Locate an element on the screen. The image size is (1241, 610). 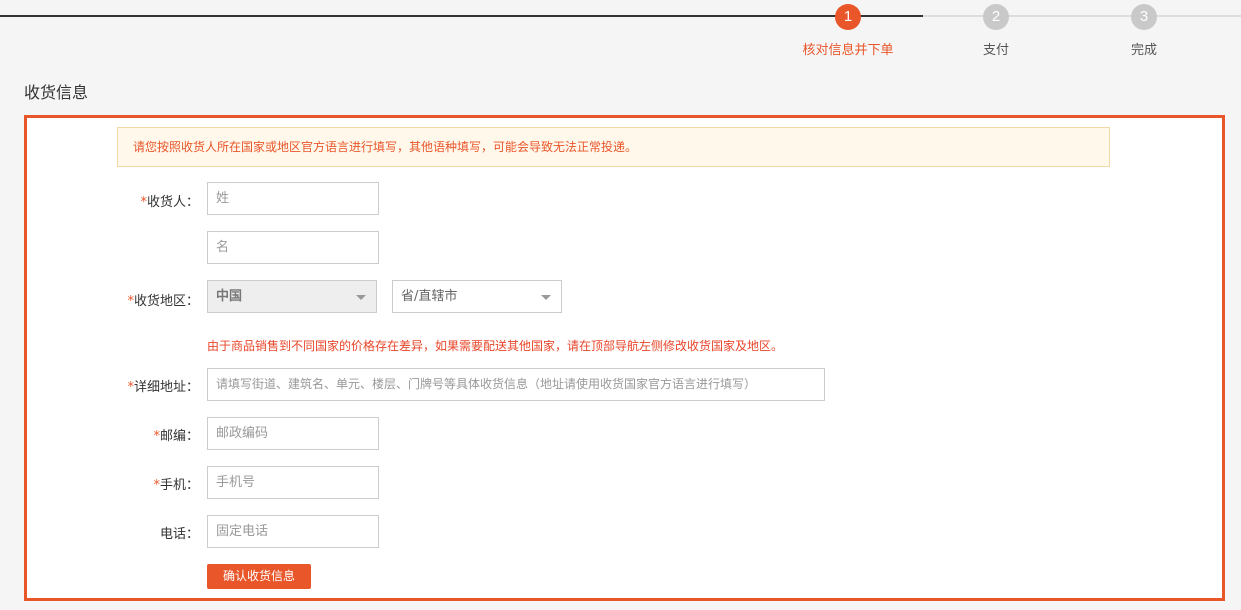
province-placeholder: 省/直辖市 is located at coordinates (429, 296).